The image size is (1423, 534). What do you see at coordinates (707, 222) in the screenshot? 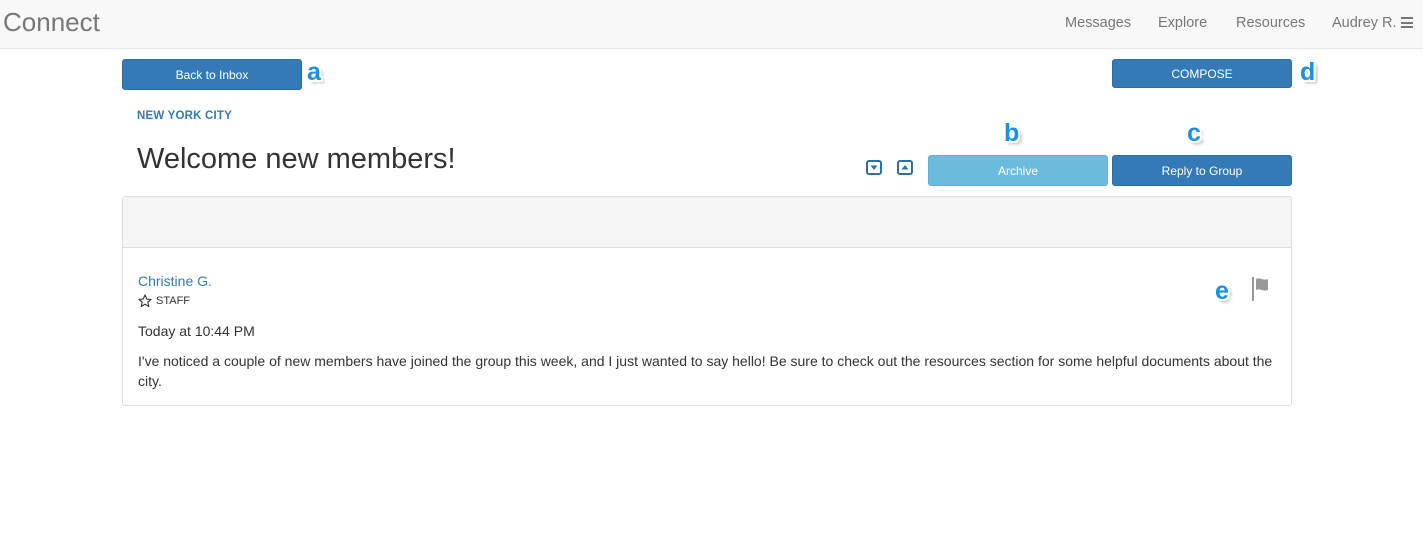
I see `message-panel-heading` at bounding box center [707, 222].